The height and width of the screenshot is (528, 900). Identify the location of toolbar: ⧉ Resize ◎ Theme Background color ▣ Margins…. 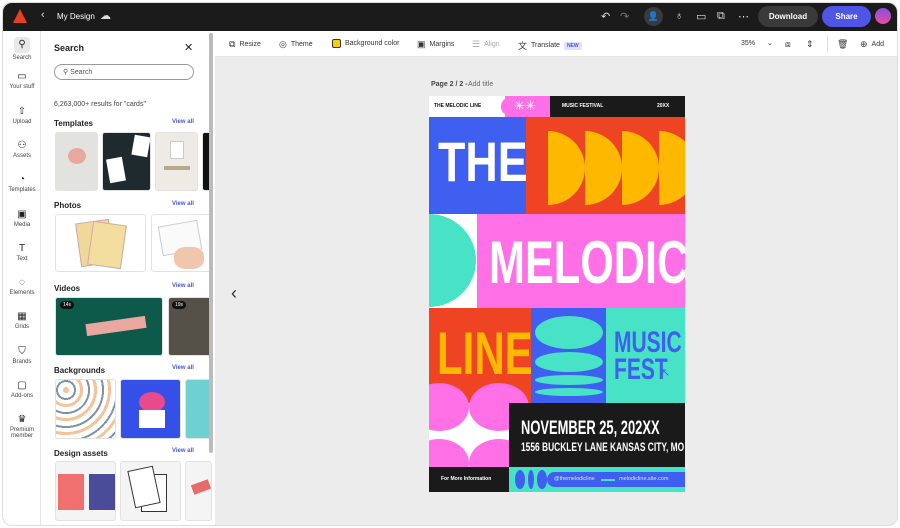
(556, 44).